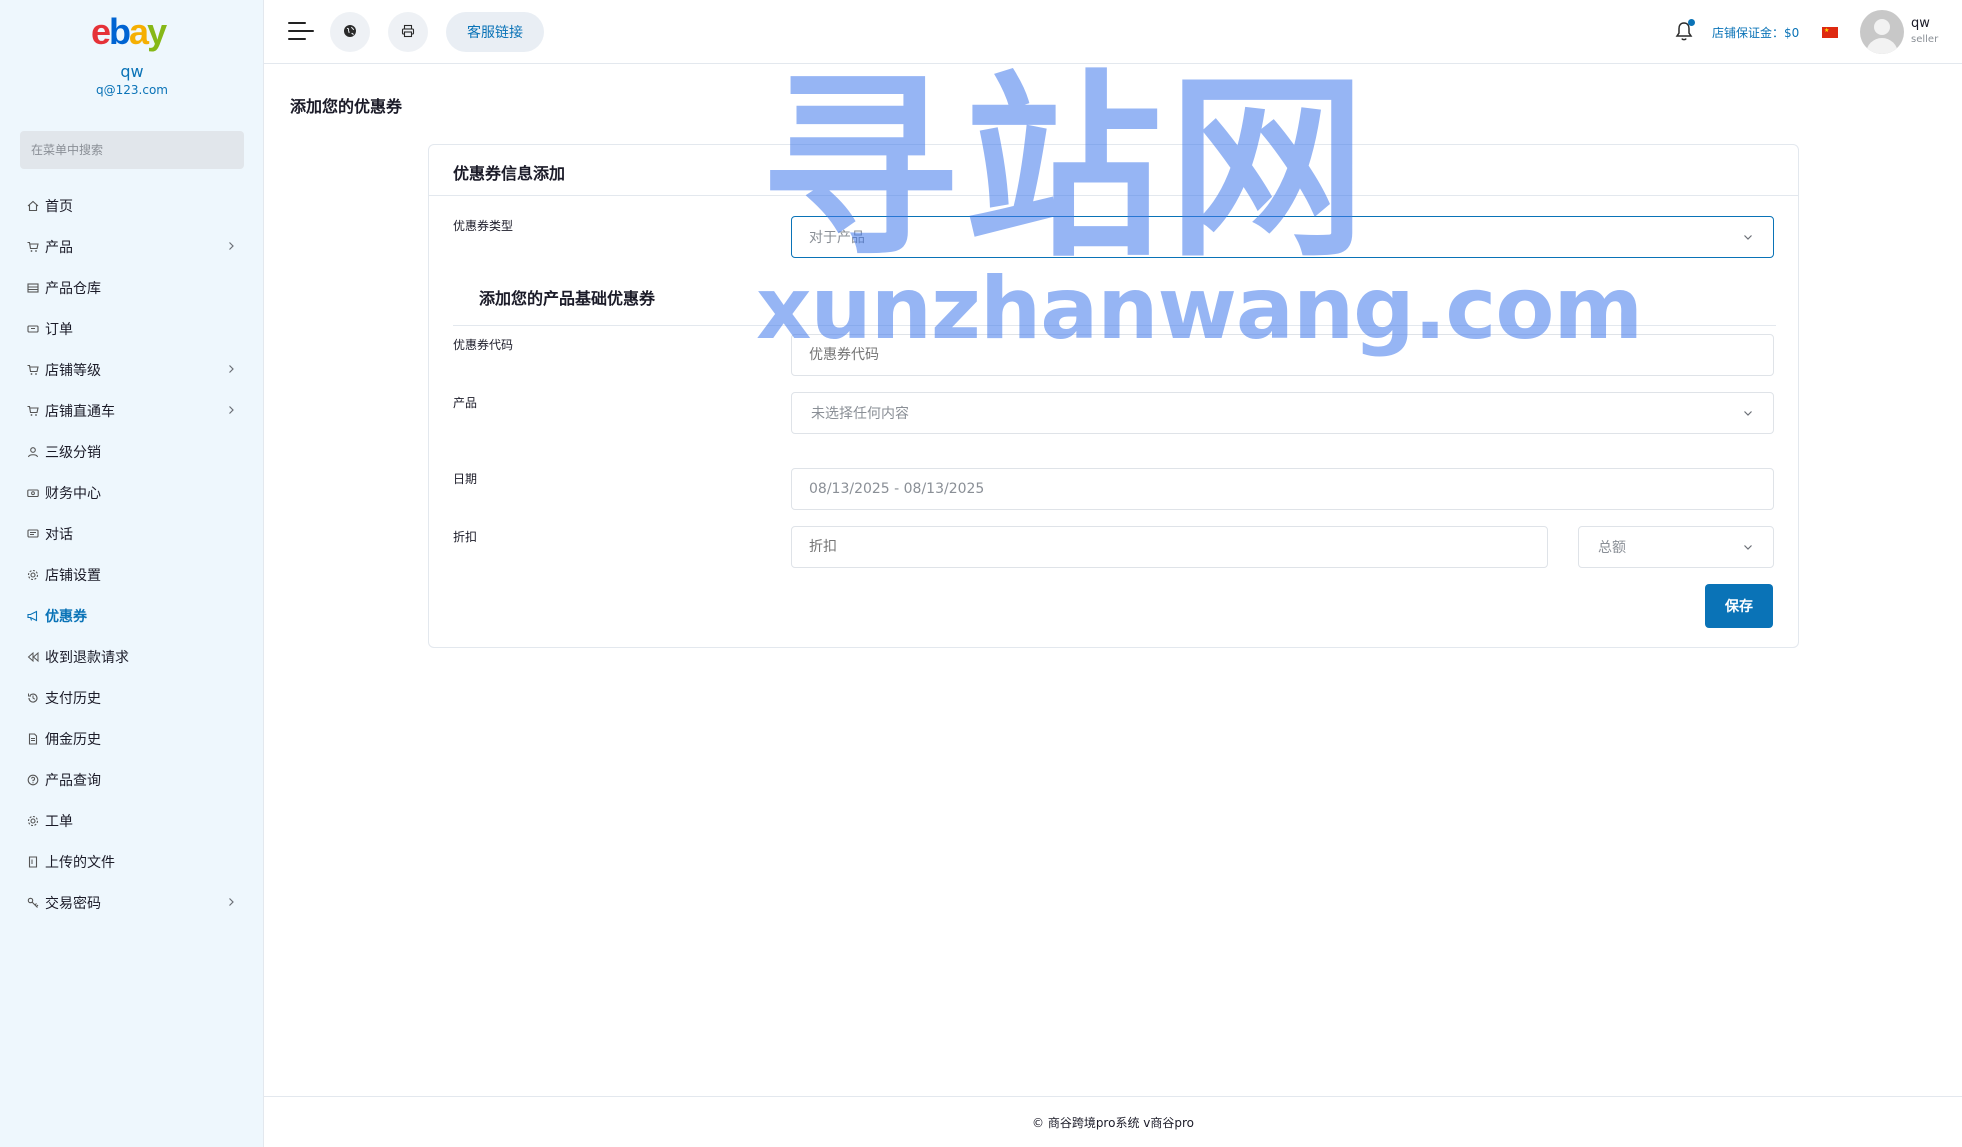 The width and height of the screenshot is (1962, 1147). What do you see at coordinates (1739, 606) in the screenshot?
I see `save-button: 保存` at bounding box center [1739, 606].